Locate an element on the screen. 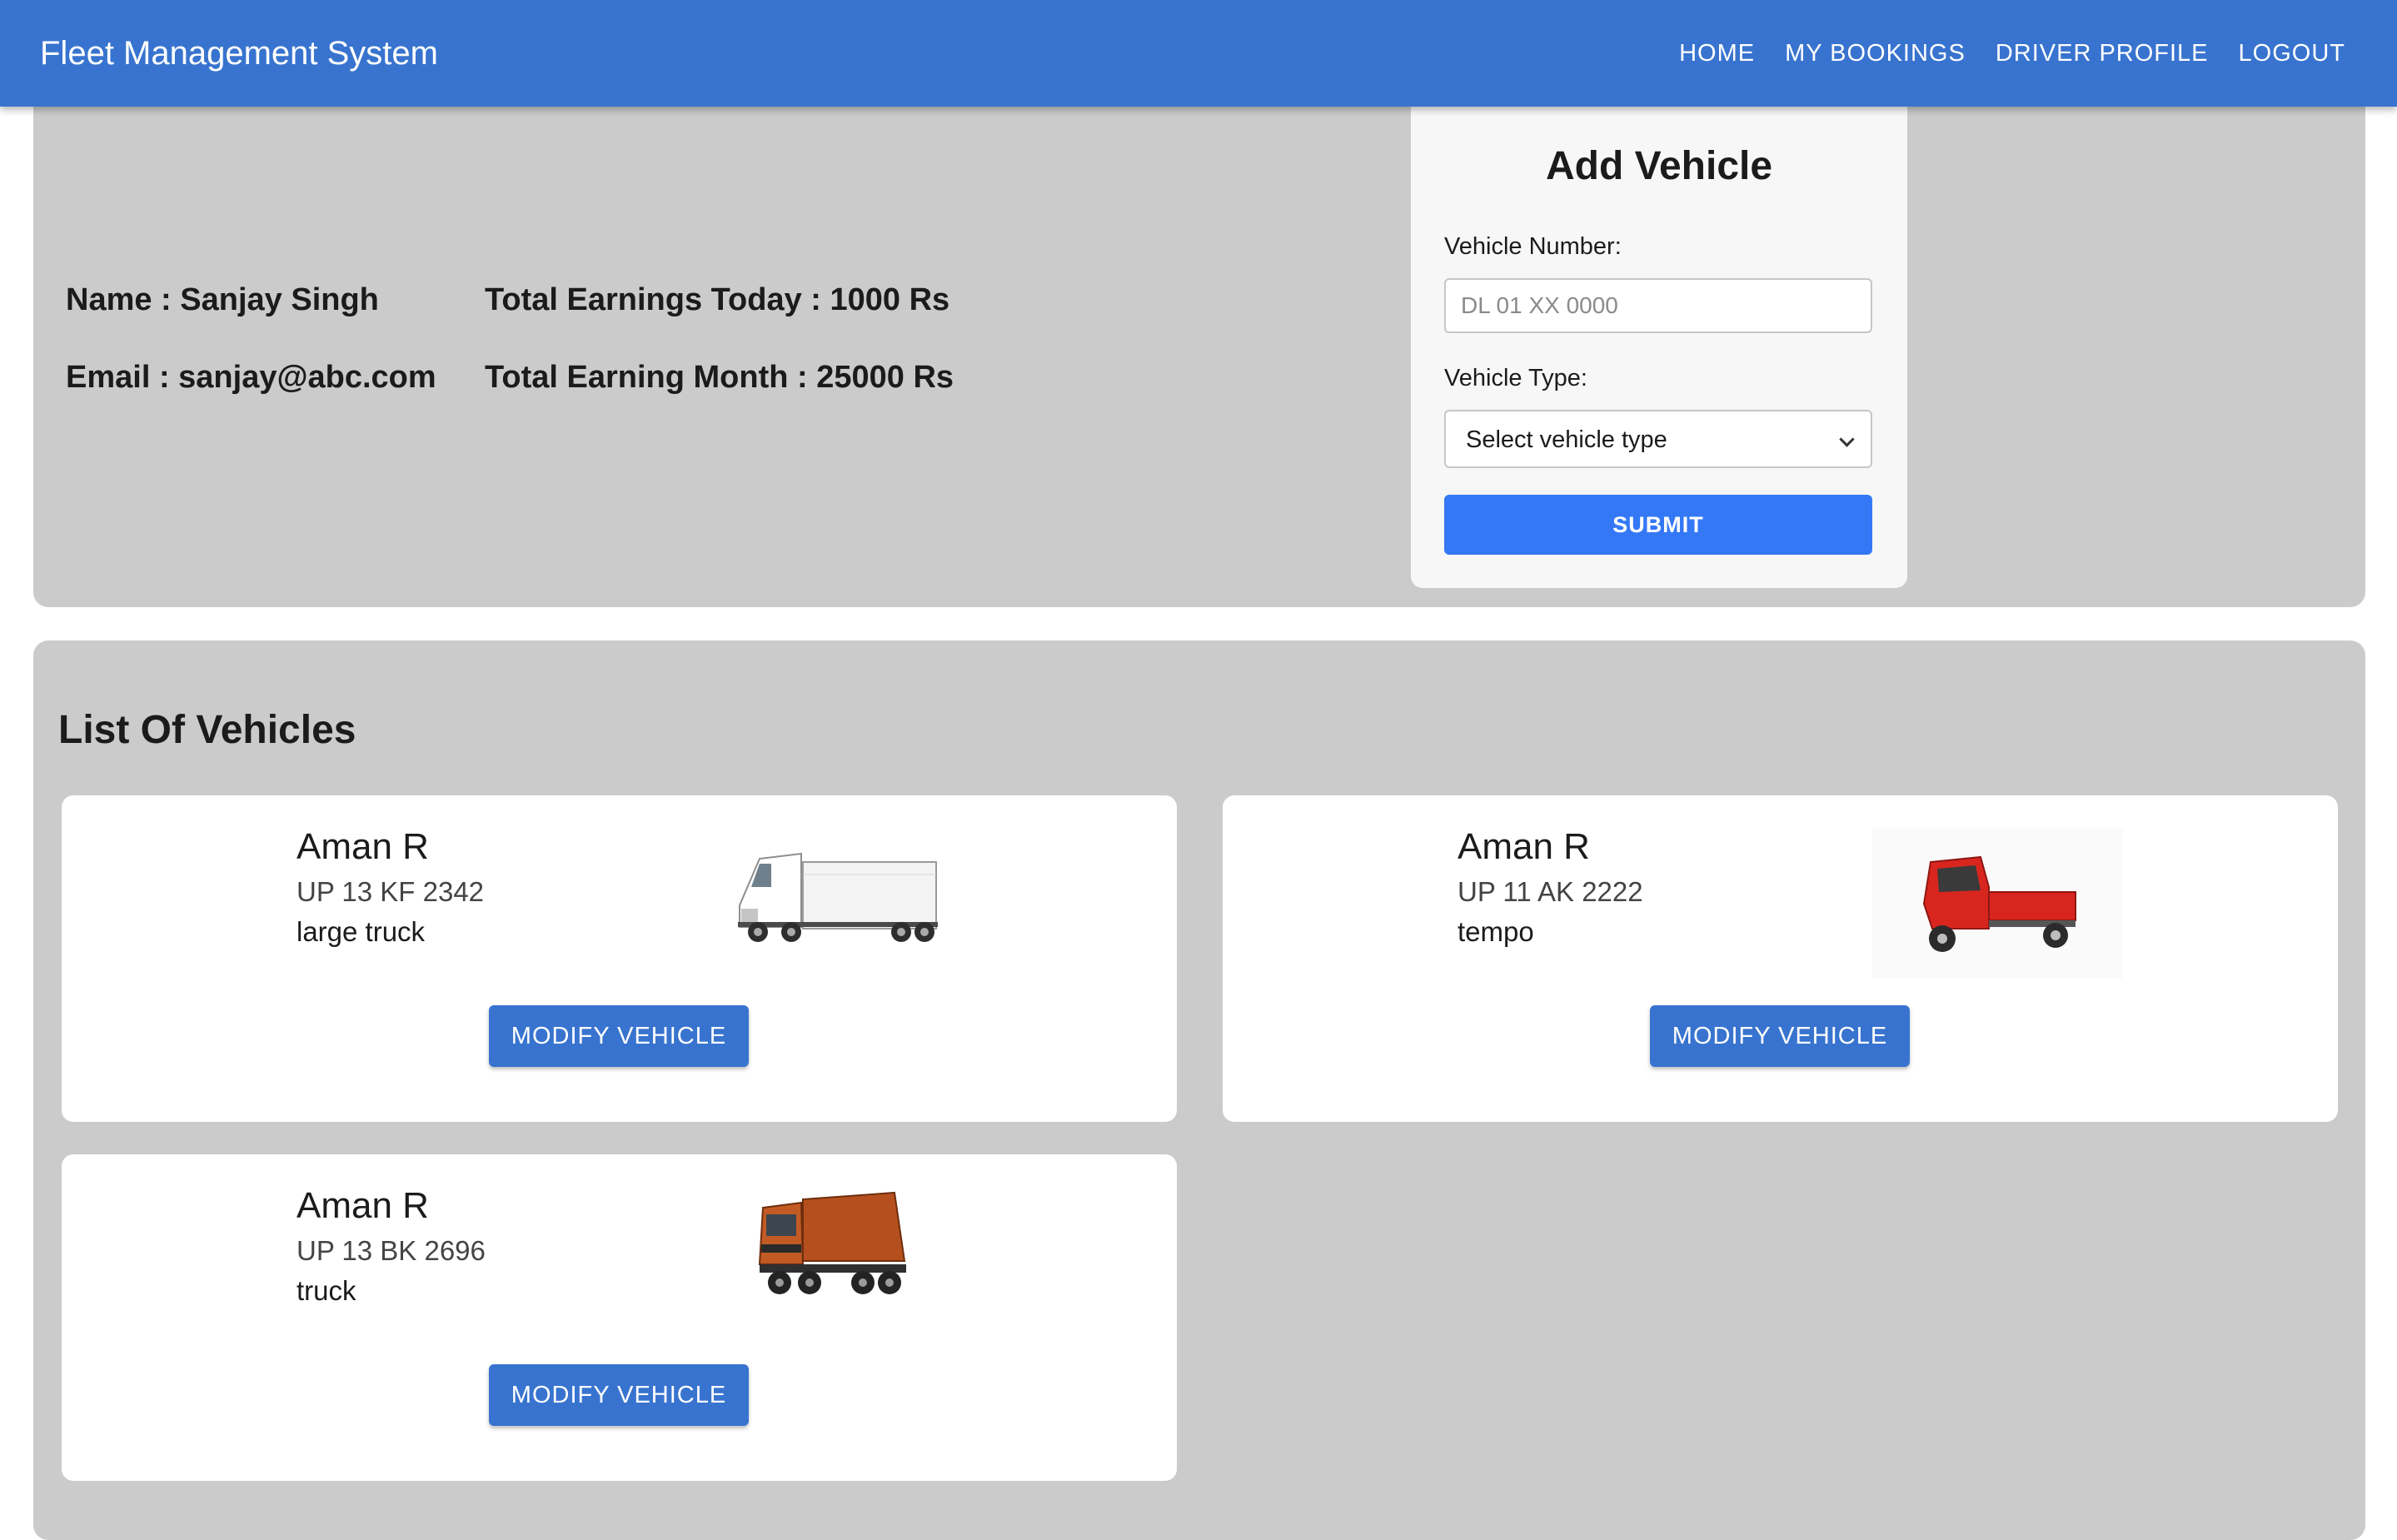 This screenshot has width=2397, height=1540. dump-truck-image is located at coordinates (832, 1242).